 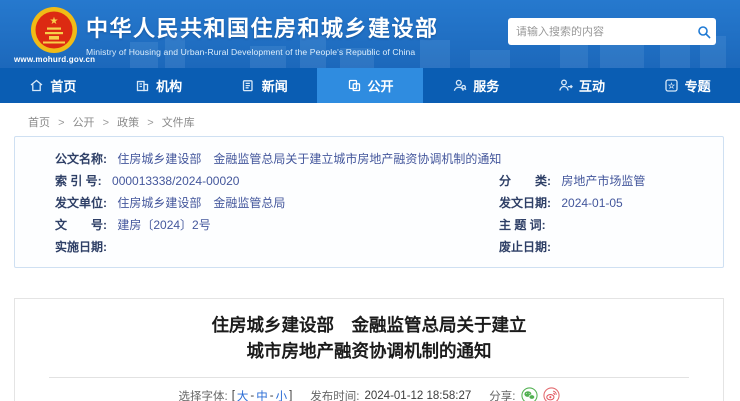 What do you see at coordinates (459, 85) in the screenshot?
I see `service-icon` at bounding box center [459, 85].